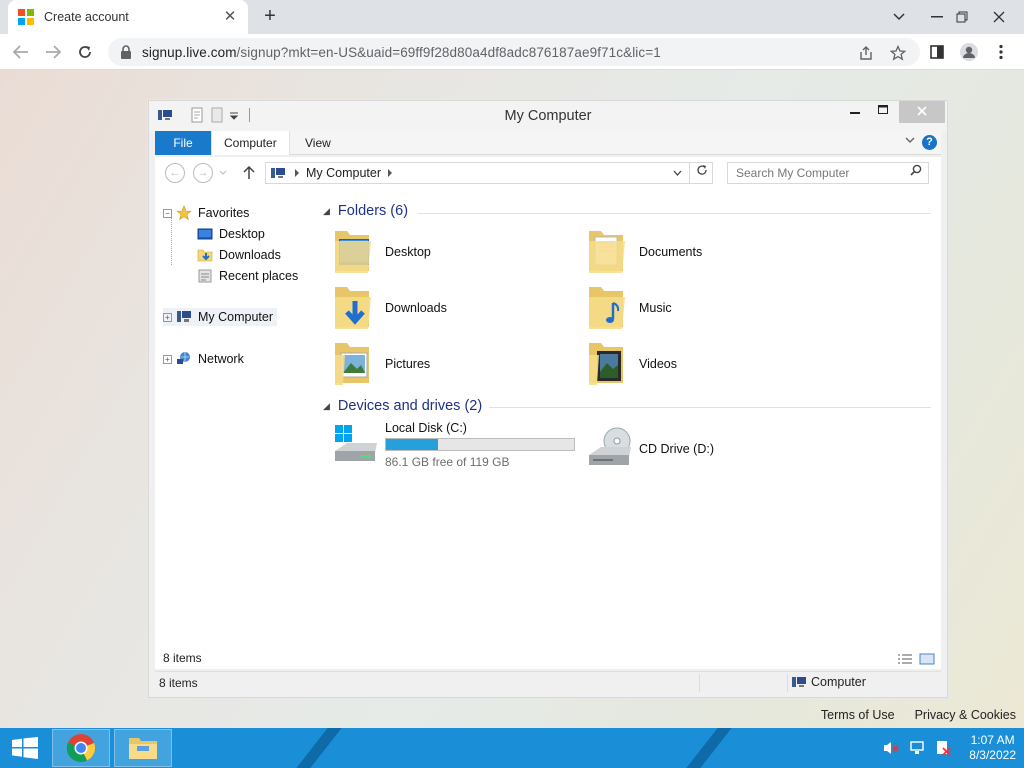  Describe the element at coordinates (929, 142) in the screenshot. I see `help-icon: ?` at that location.